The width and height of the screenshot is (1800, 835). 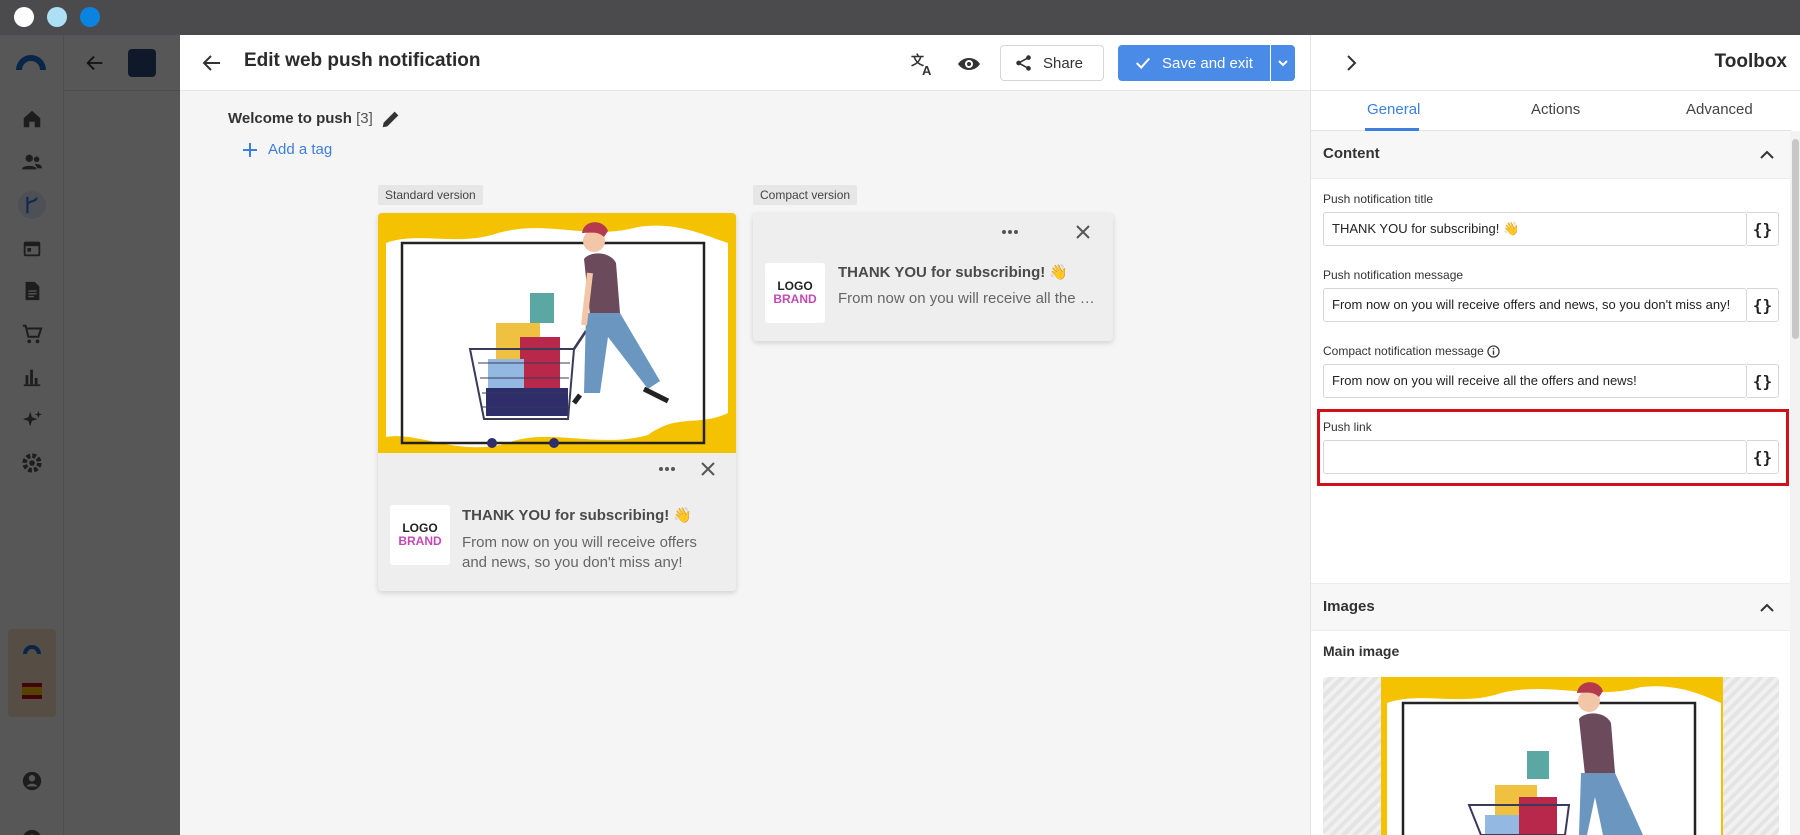 What do you see at coordinates (1551, 607) in the screenshot?
I see `images-section-header: Images` at bounding box center [1551, 607].